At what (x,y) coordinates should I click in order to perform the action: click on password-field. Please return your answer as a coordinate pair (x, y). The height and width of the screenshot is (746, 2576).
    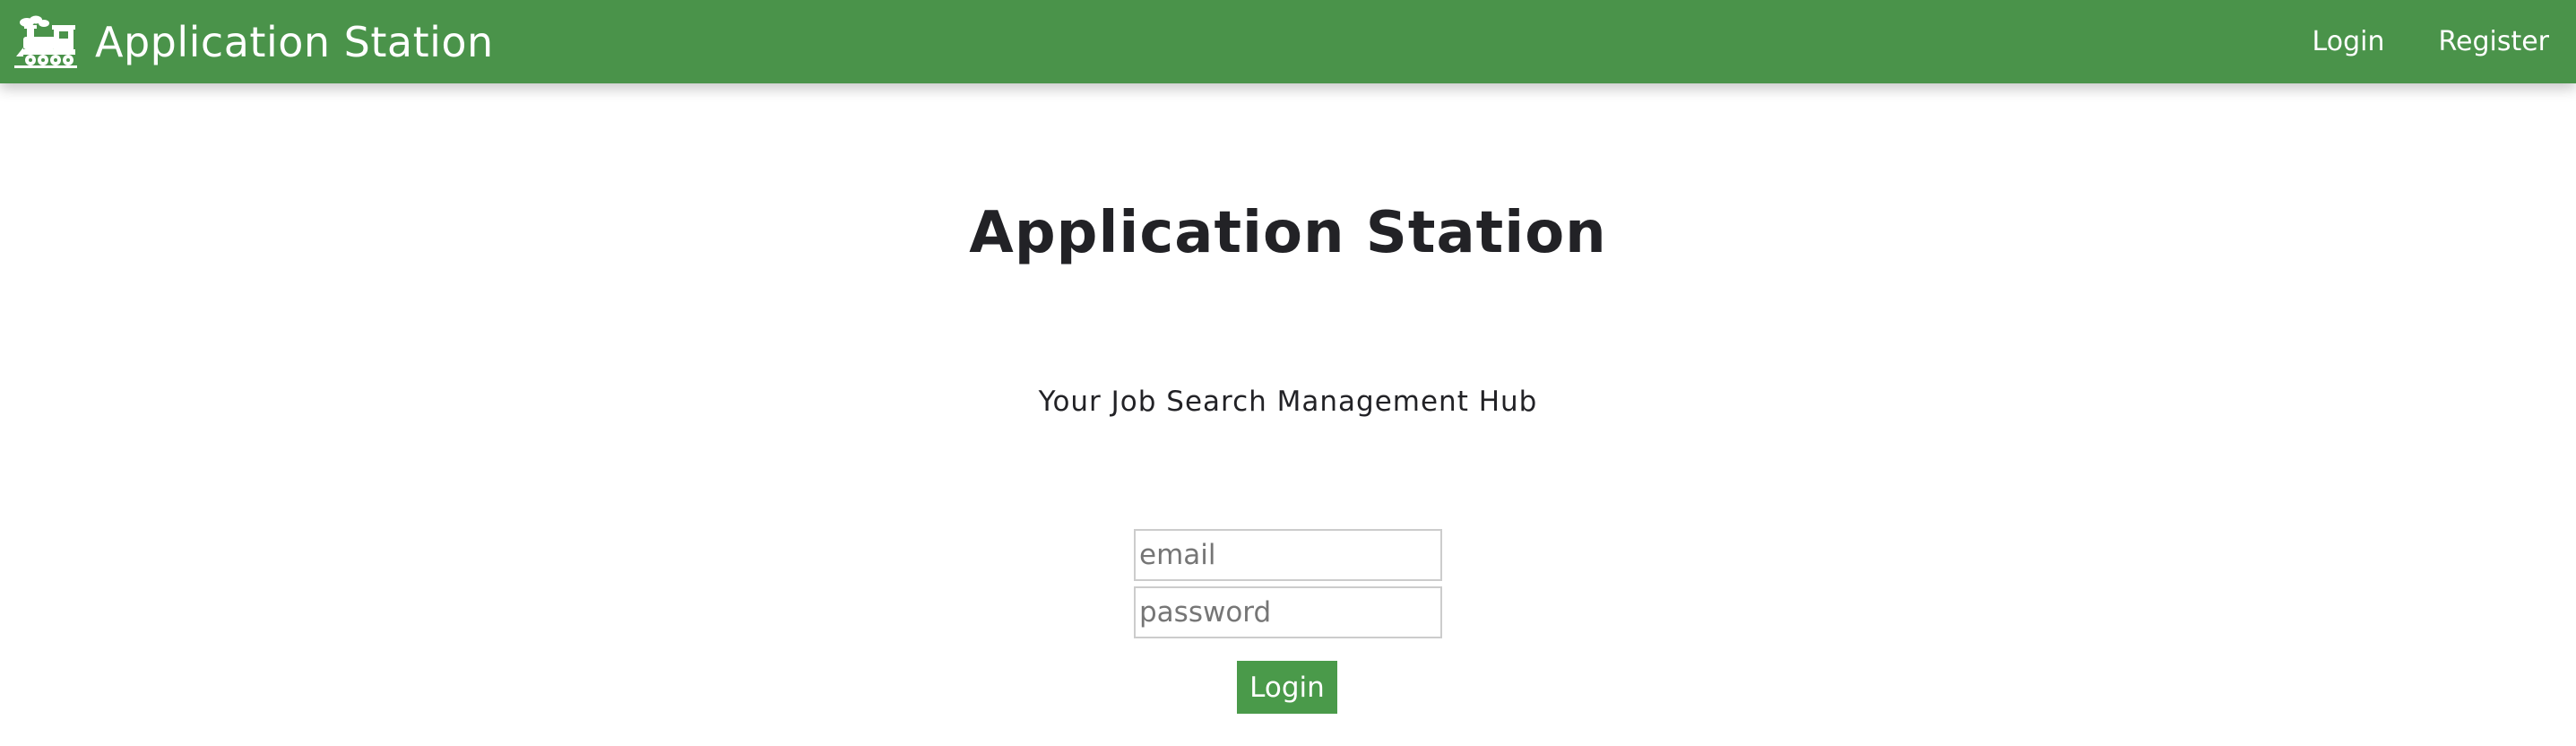
    Looking at the image, I should click on (1288, 612).